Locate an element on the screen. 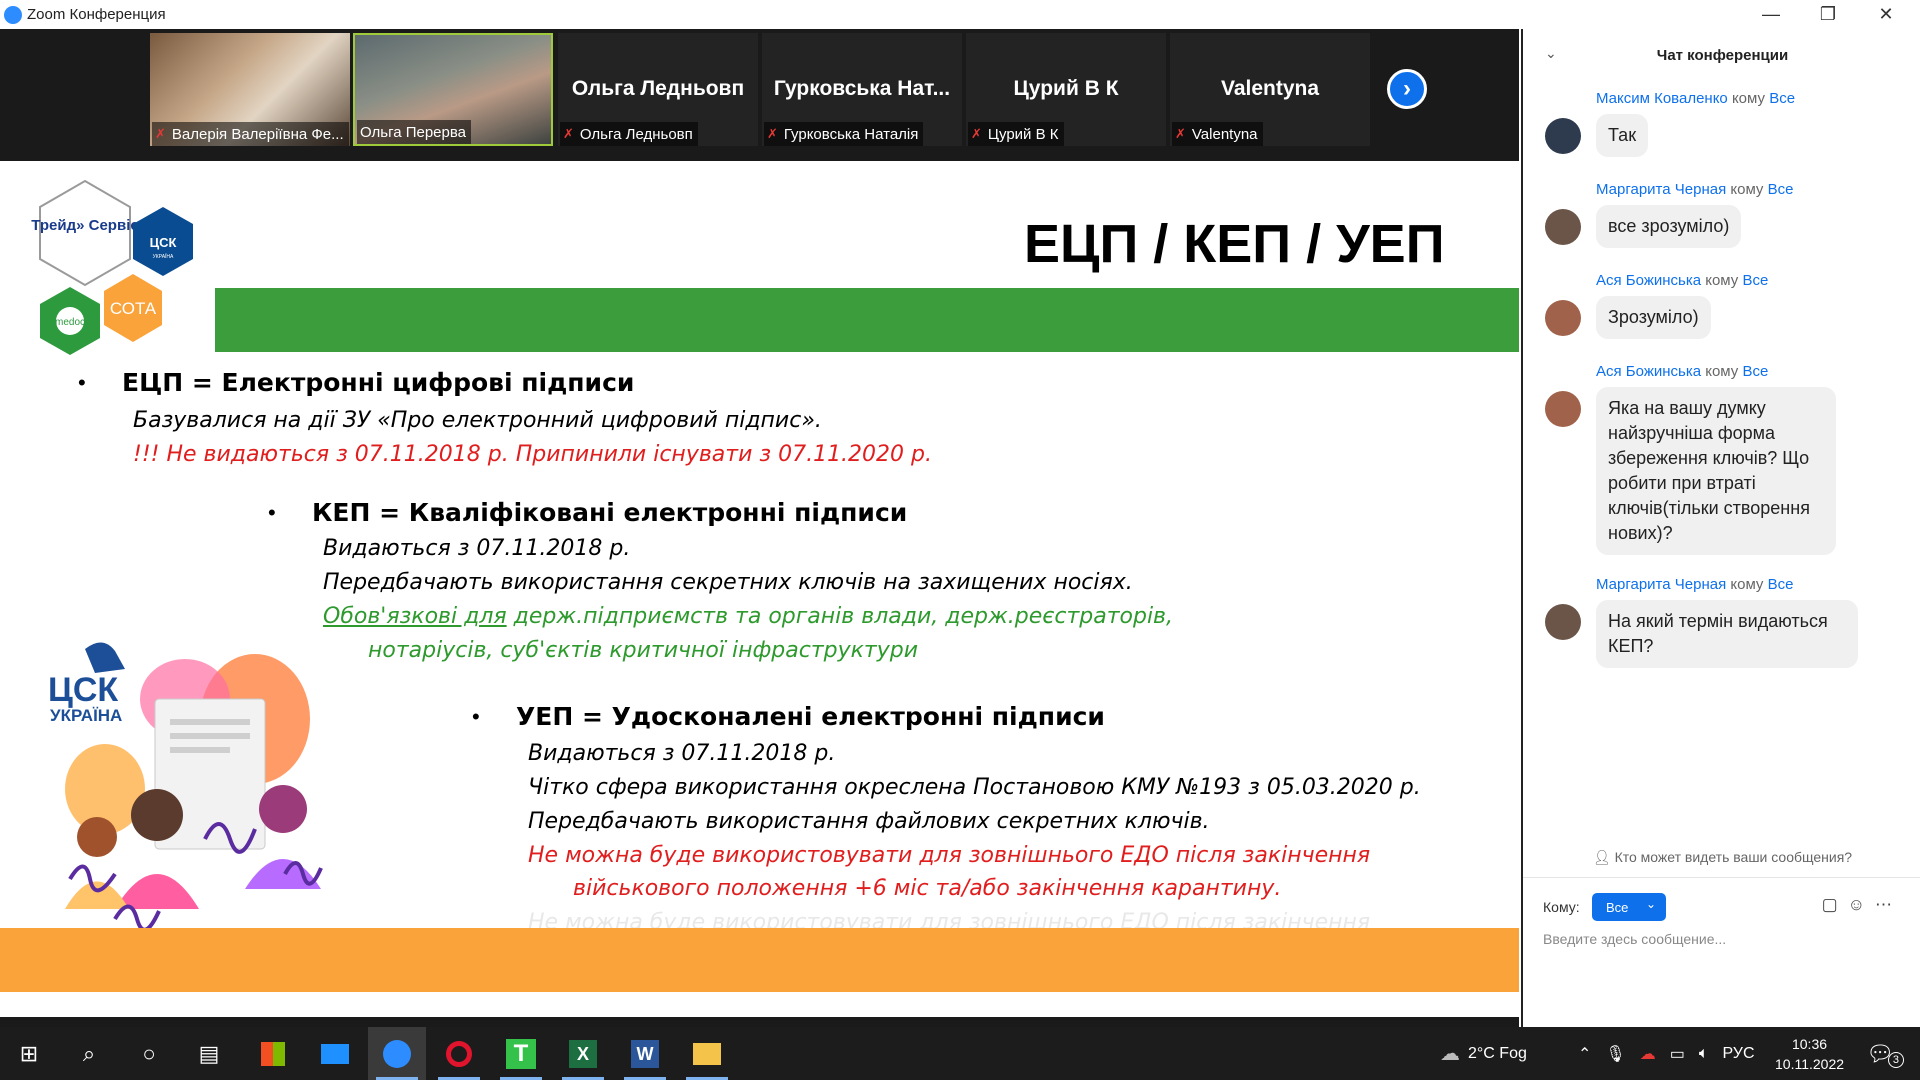 Image resolution: width=1920 pixels, height=1080 pixels. chat-sender: Ася Божинська кому Все is located at coordinates (1682, 280).